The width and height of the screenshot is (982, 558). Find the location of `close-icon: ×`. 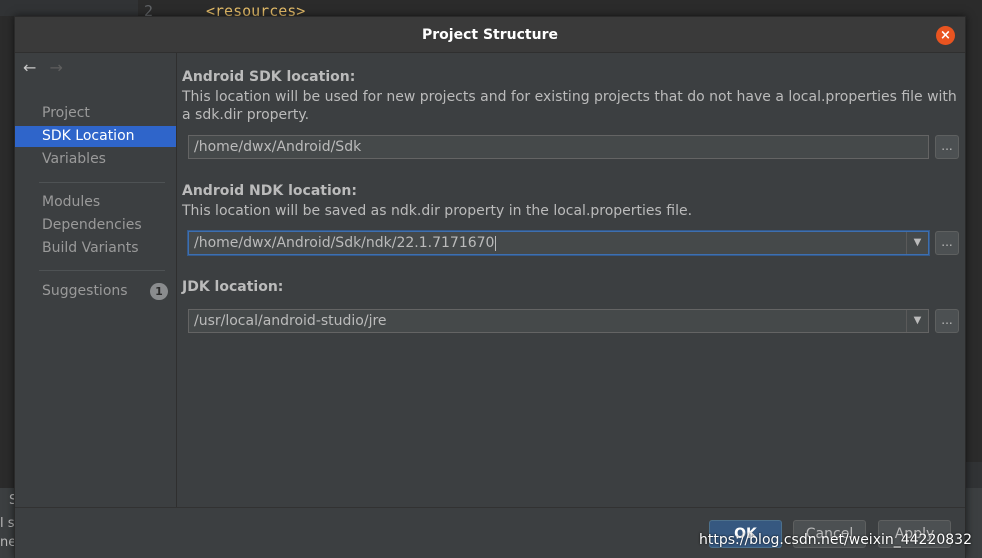

close-icon: × is located at coordinates (945, 35).